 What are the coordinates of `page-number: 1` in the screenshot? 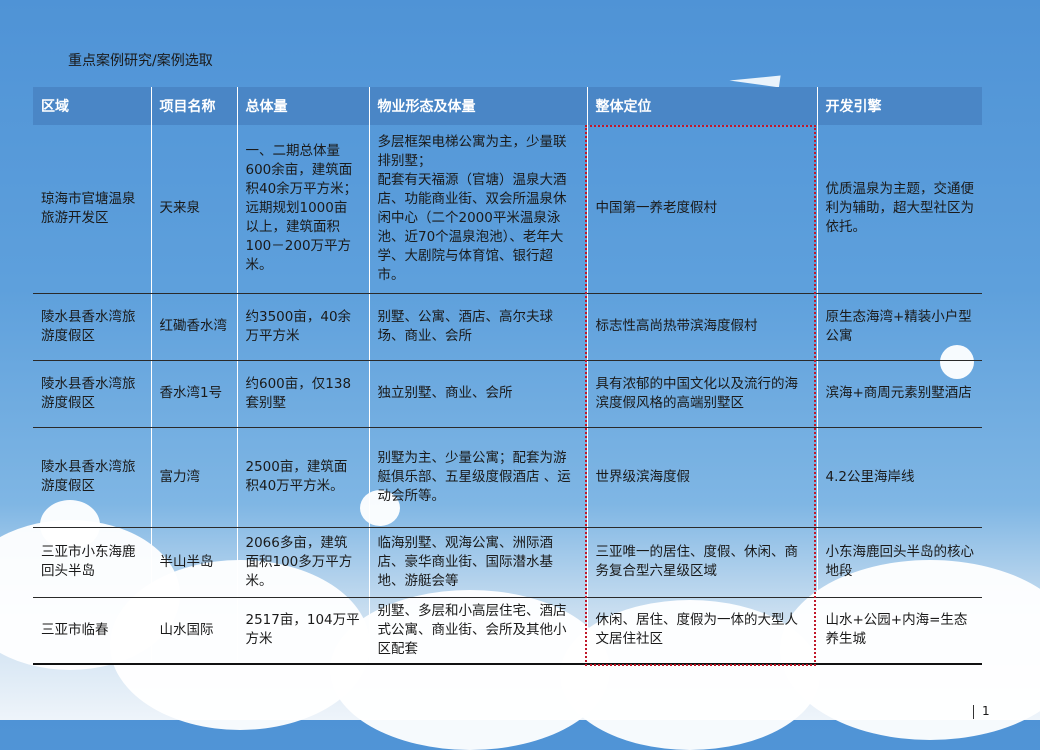 It's located at (981, 712).